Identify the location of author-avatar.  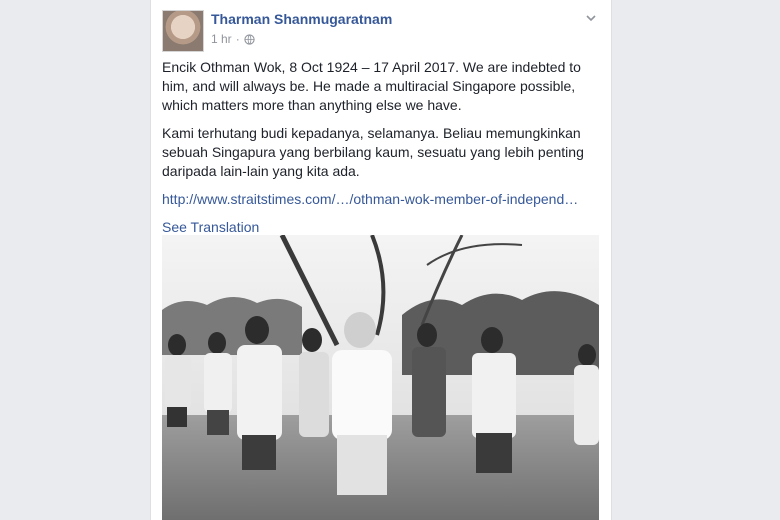
(183, 31).